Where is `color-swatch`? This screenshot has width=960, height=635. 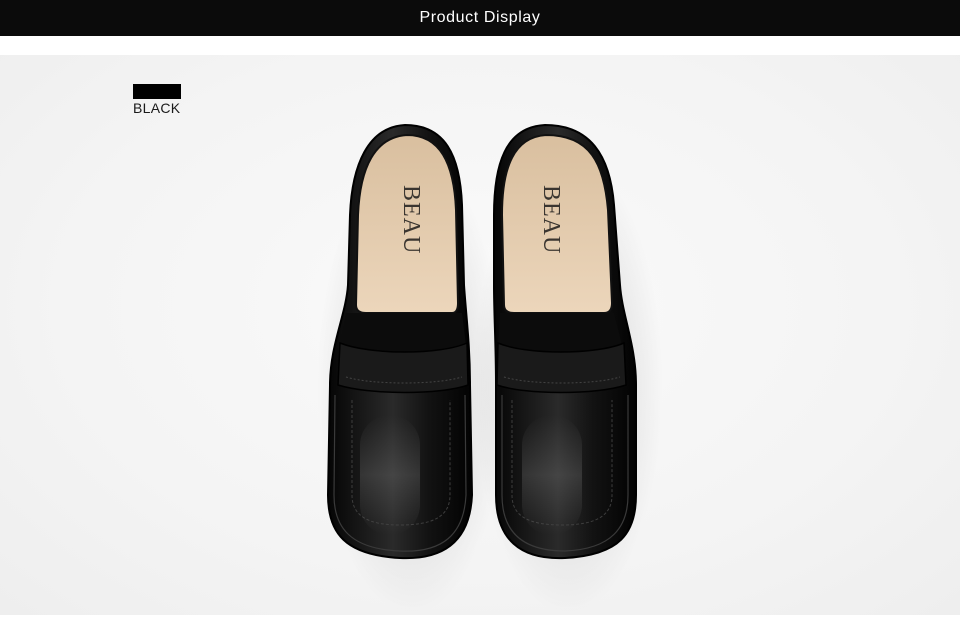
color-swatch is located at coordinates (157, 91).